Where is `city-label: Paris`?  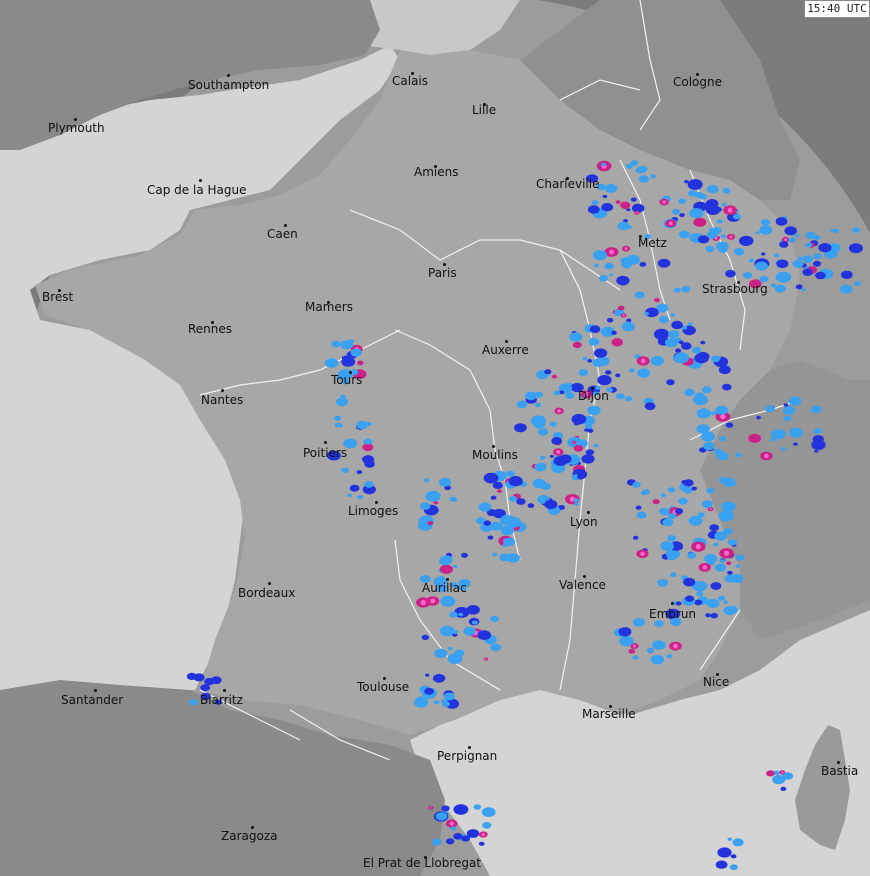
city-label: Paris is located at coordinates (442, 273).